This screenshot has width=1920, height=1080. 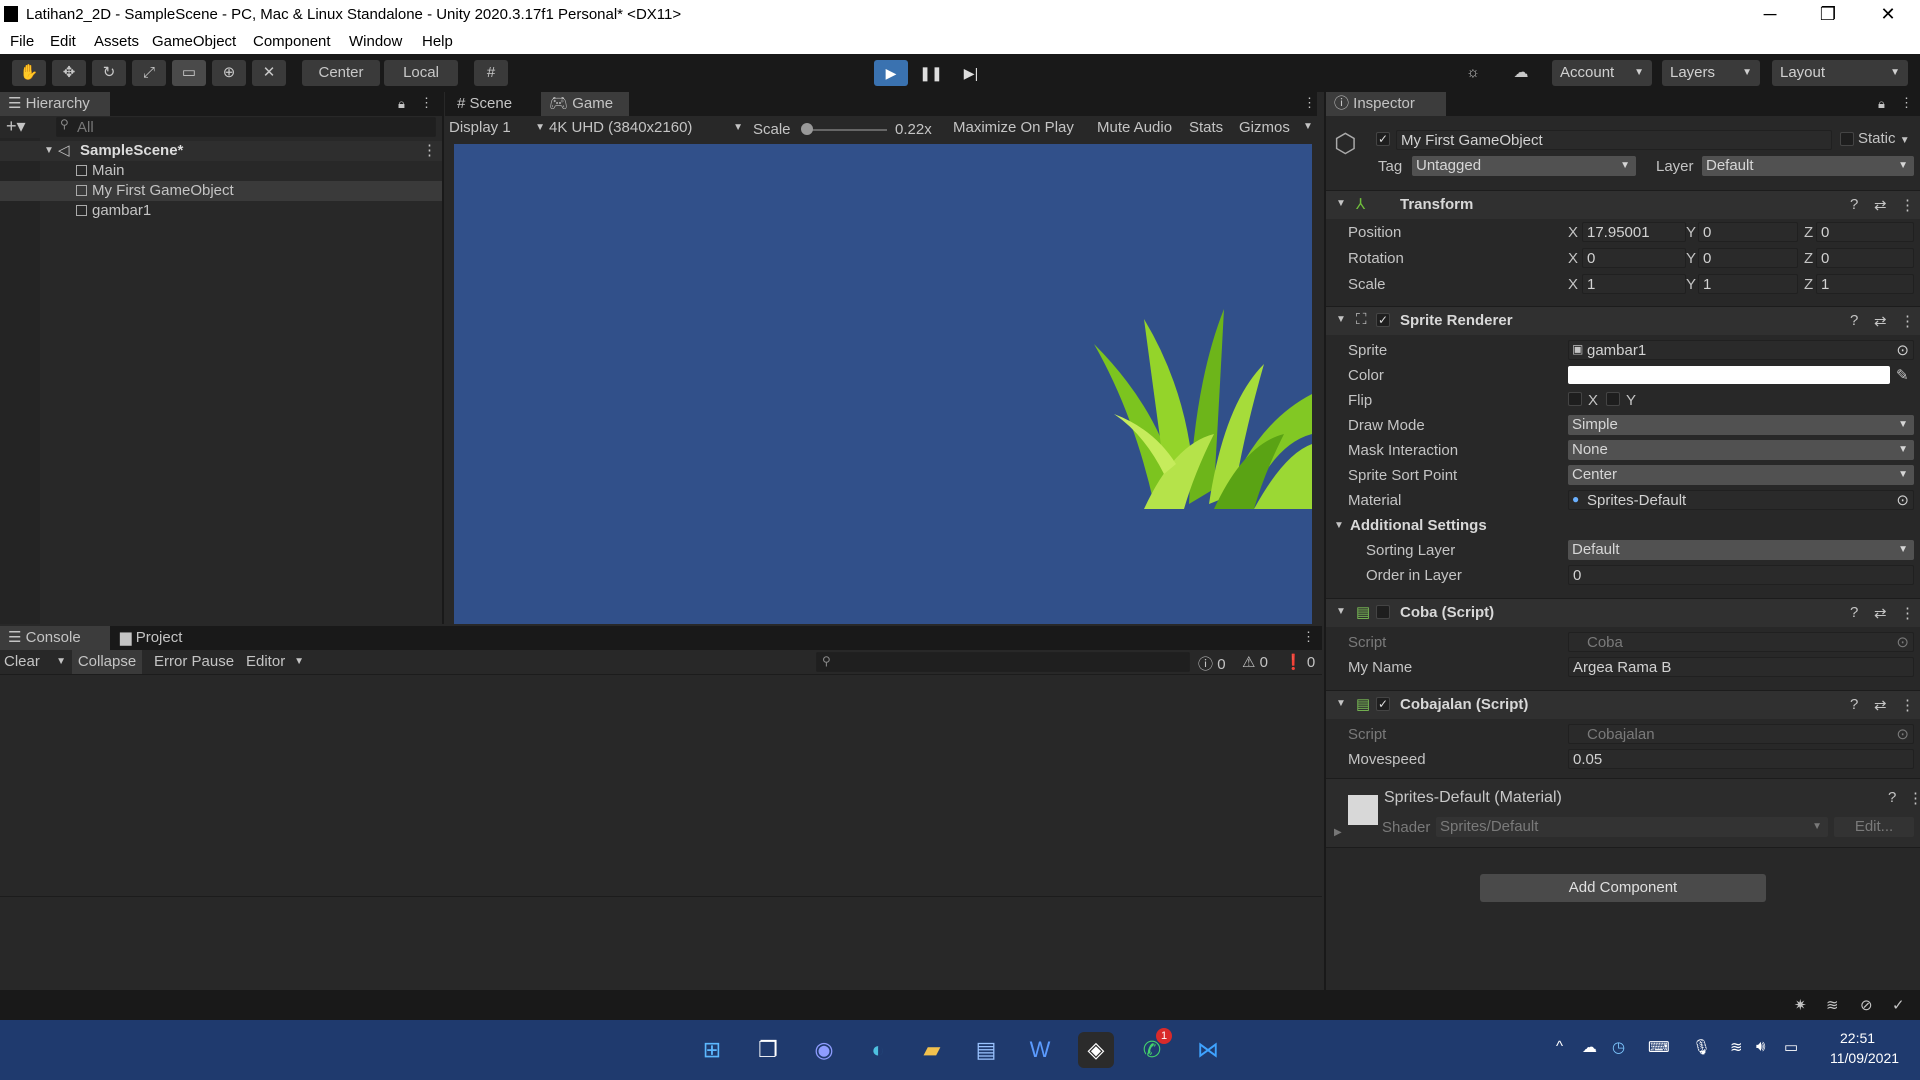 I want to click on rotation-x-field: 0, so click(x=1634, y=258).